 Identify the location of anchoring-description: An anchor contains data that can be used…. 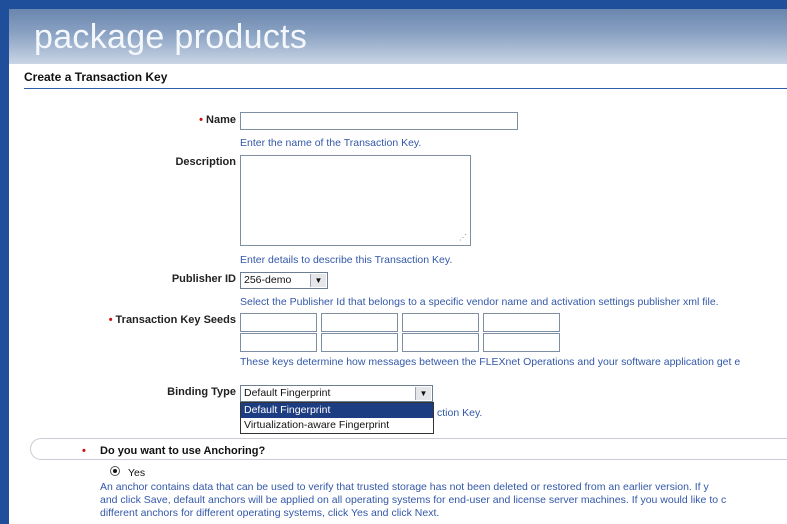
(443, 500).